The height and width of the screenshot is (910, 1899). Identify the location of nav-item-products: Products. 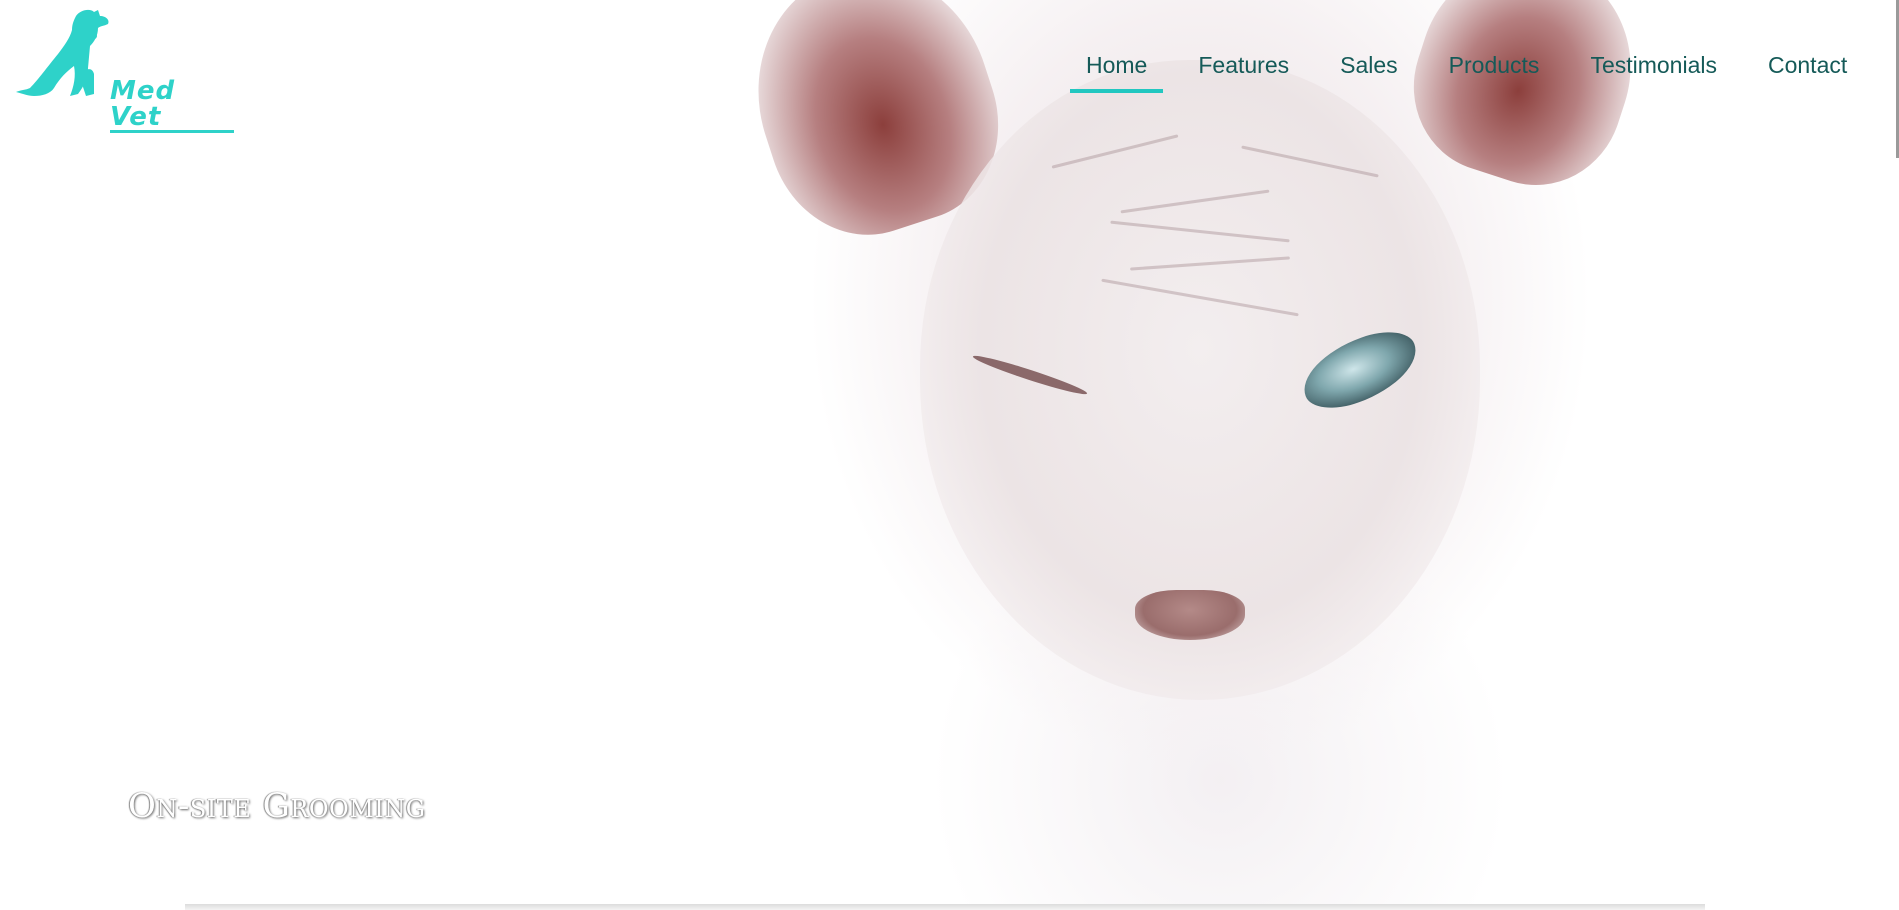
(1494, 70).